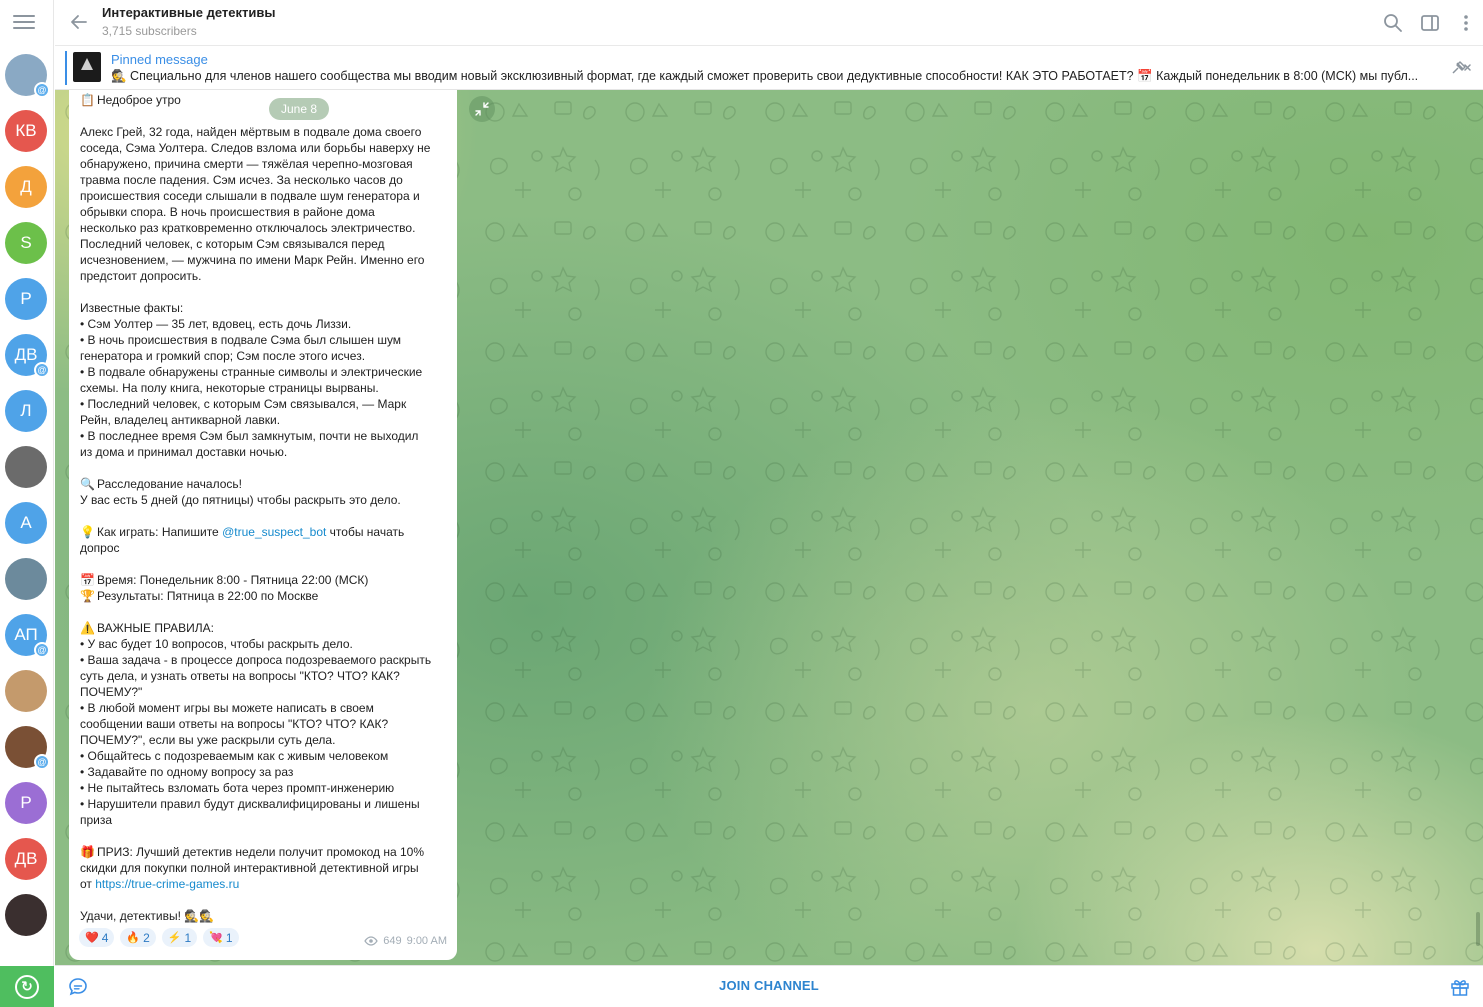 Image resolution: width=1483 pixels, height=1007 pixels. What do you see at coordinates (266, 772) in the screenshot?
I see `message-line: • Задавайте по одному вопросу за раз` at bounding box center [266, 772].